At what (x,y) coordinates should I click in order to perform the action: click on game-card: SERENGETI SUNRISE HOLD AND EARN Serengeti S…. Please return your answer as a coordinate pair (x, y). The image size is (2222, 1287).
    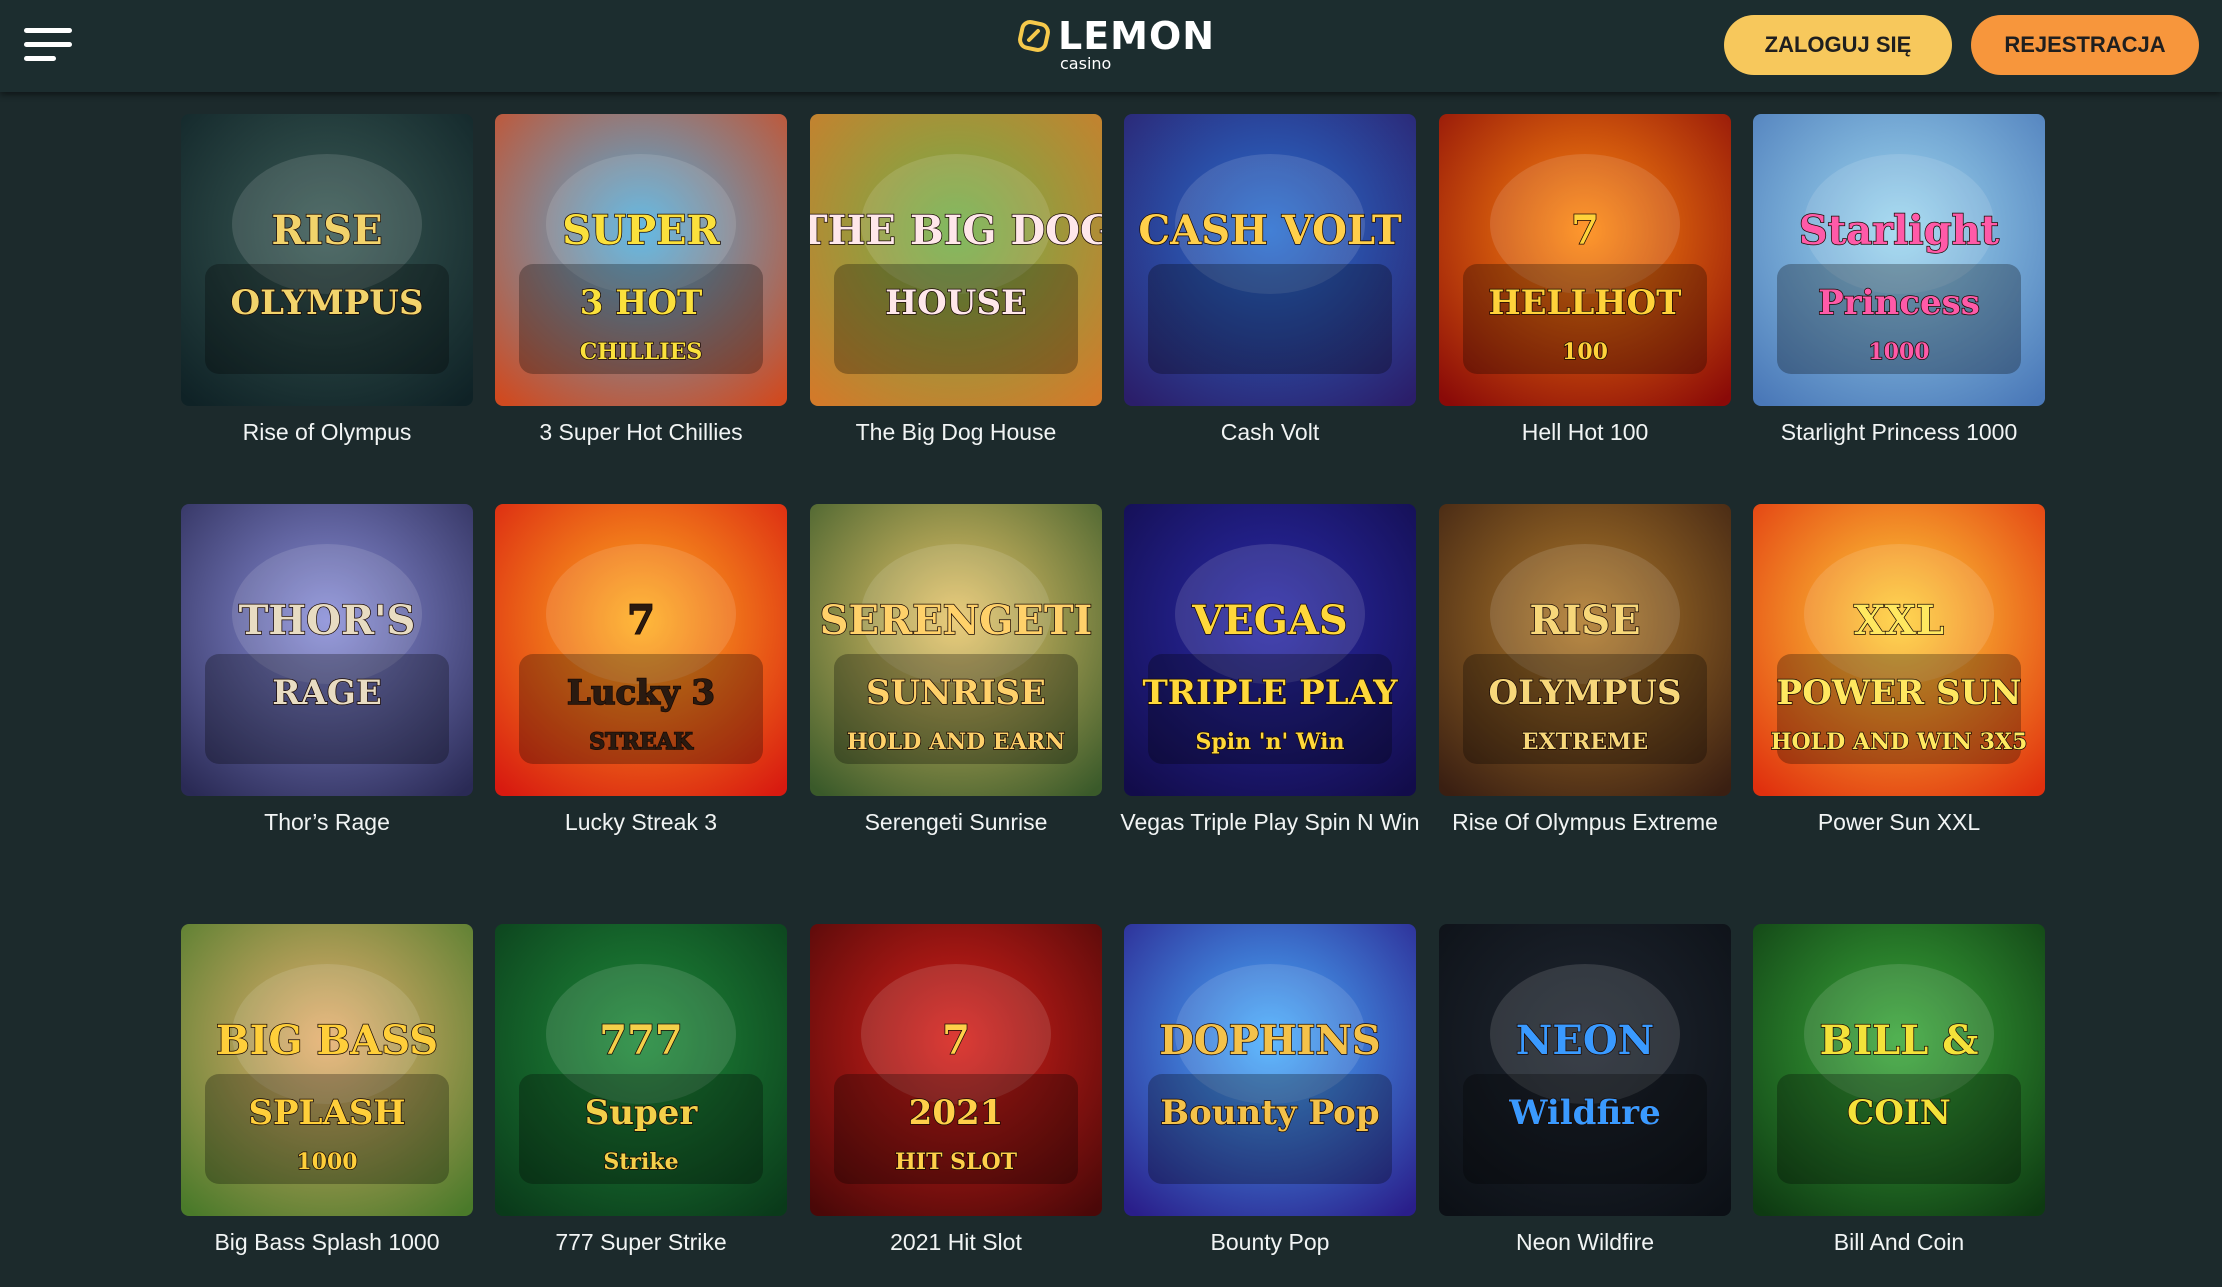
    Looking at the image, I should click on (956, 669).